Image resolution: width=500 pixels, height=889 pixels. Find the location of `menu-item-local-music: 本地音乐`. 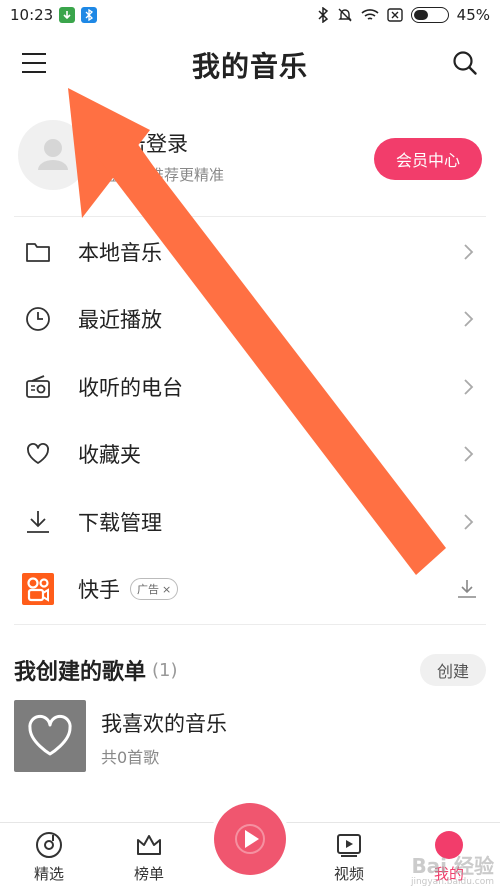

menu-item-local-music: 本地音乐 is located at coordinates (250, 252).